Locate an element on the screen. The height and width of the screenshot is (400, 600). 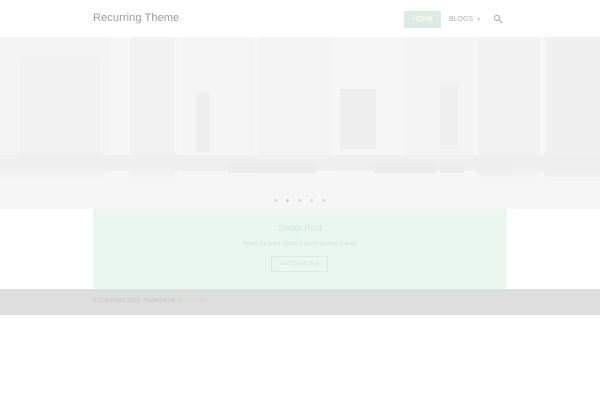
search-icon is located at coordinates (498, 19).